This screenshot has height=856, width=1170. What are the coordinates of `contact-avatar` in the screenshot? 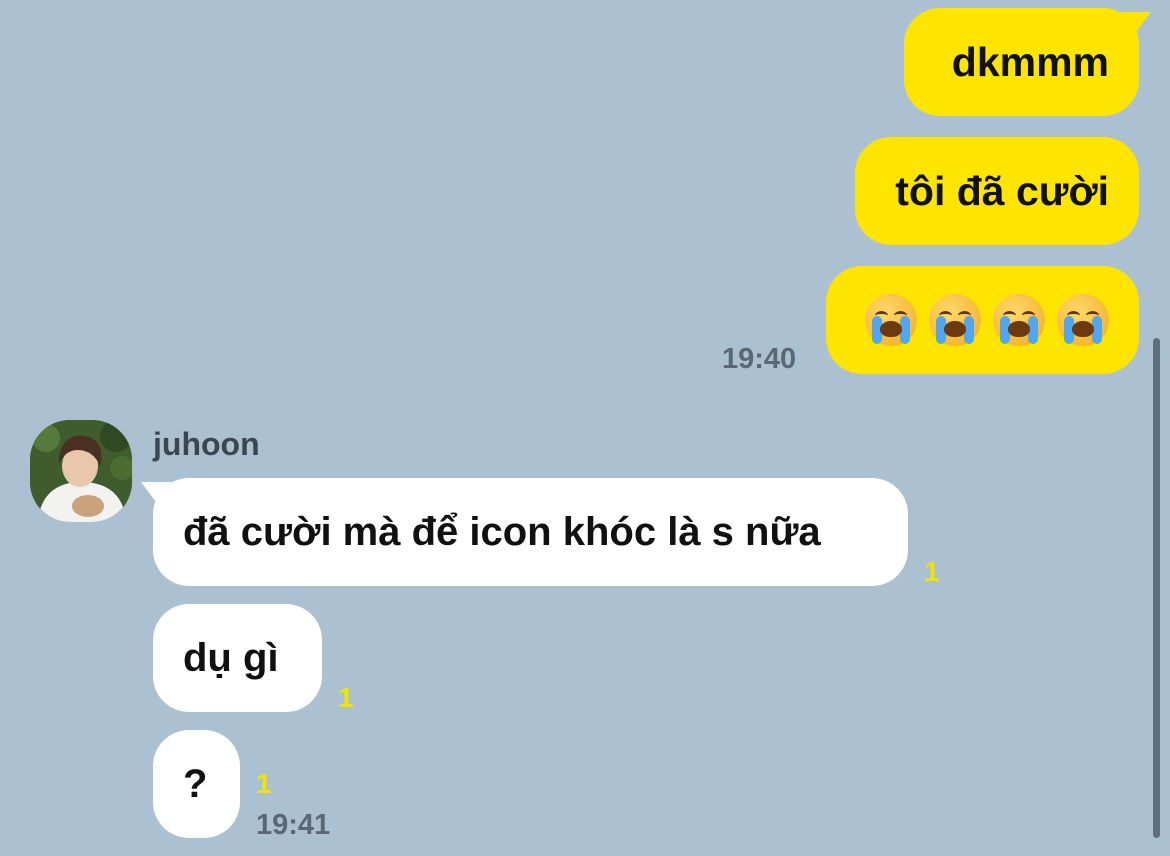 It's located at (81, 471).